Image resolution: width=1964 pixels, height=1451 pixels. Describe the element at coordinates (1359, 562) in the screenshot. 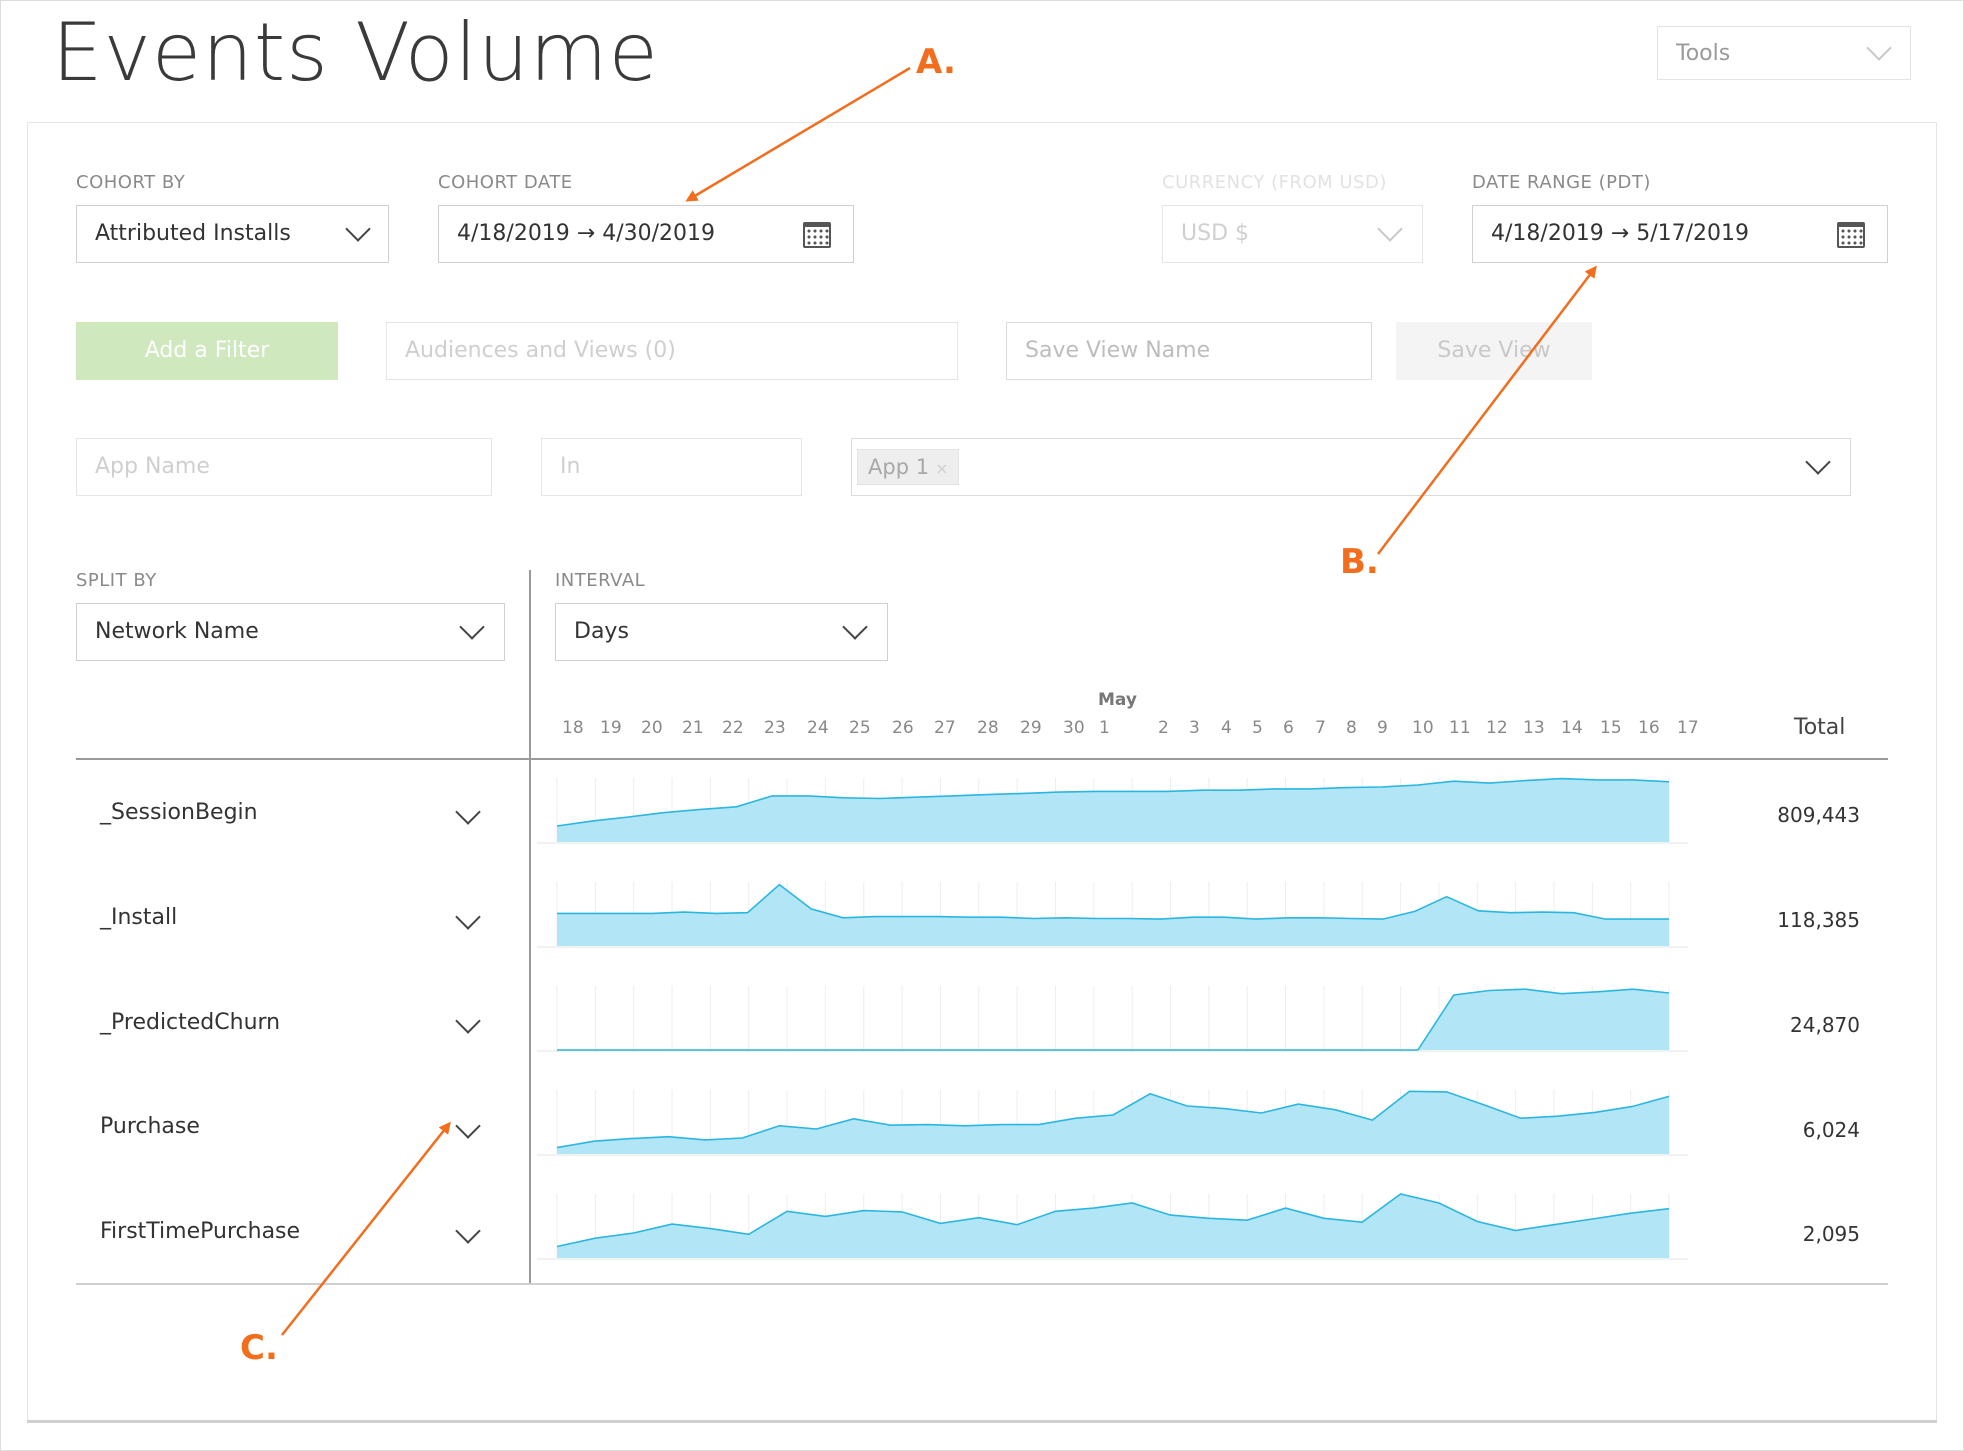

I see `annotation-b: B.` at that location.